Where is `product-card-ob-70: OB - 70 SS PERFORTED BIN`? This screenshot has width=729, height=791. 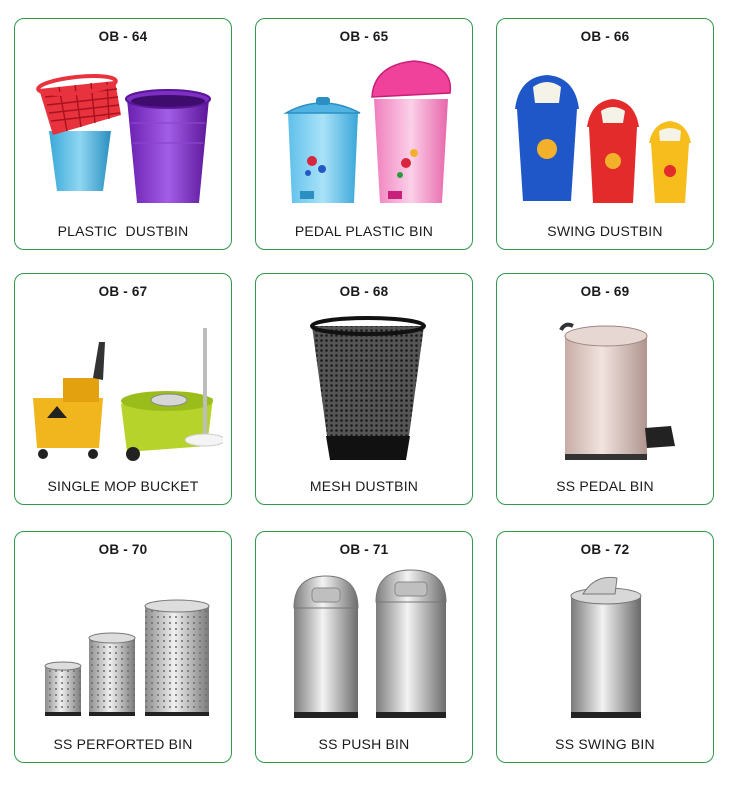 product-card-ob-70: OB - 70 SS PERFORTED BIN is located at coordinates (123, 647).